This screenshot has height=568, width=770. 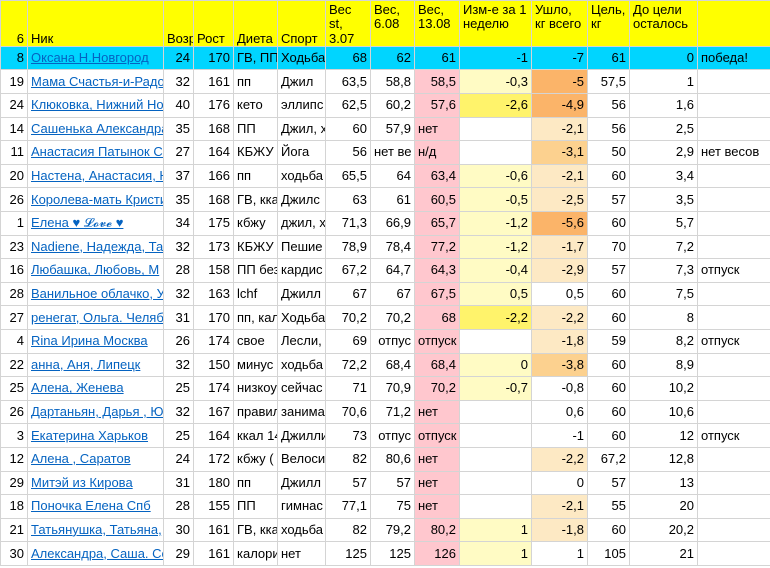 I want to click on row-lost-total: -2,9, so click(x=559, y=270).